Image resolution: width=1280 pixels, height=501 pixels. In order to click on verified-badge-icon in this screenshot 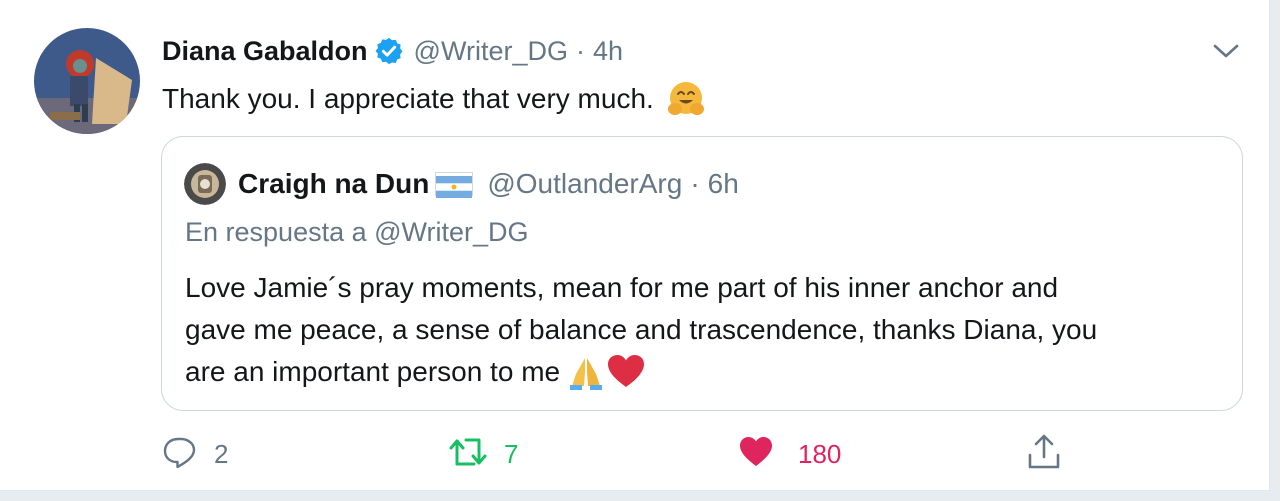, I will do `click(389, 51)`.